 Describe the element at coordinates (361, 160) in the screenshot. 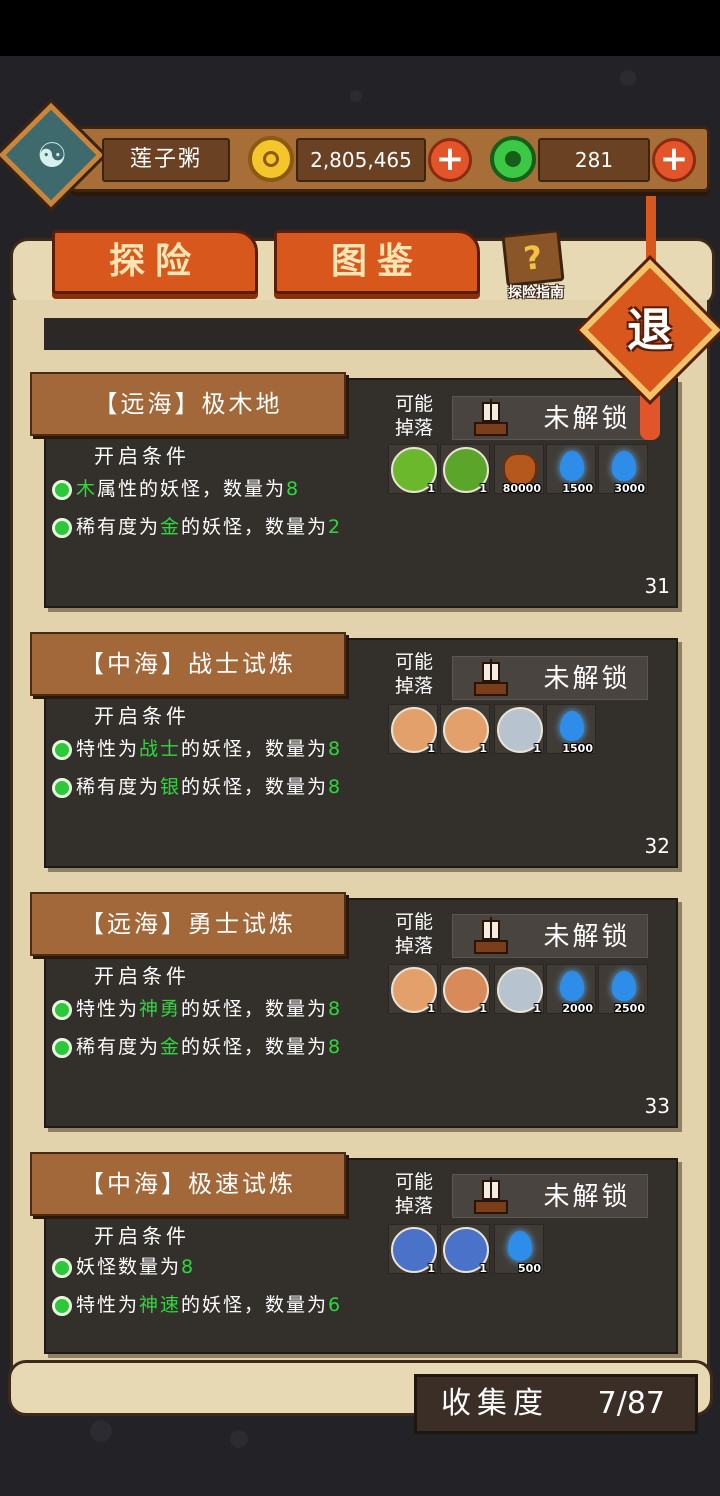

I see `gold-amount: 2,805,465` at that location.